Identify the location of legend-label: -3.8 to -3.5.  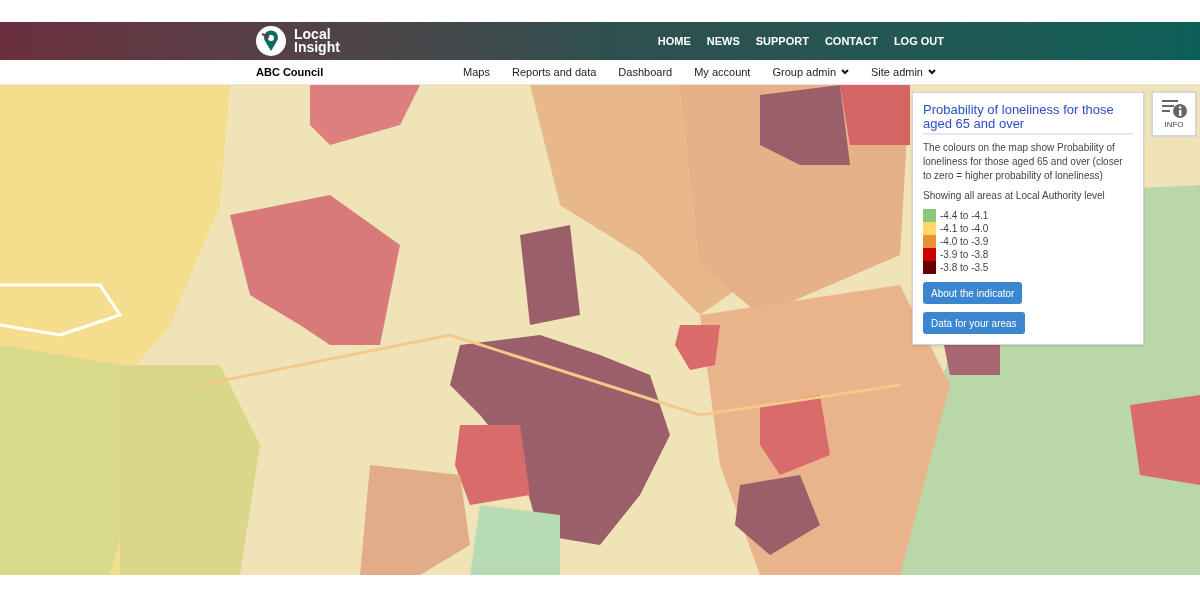
(964, 268).